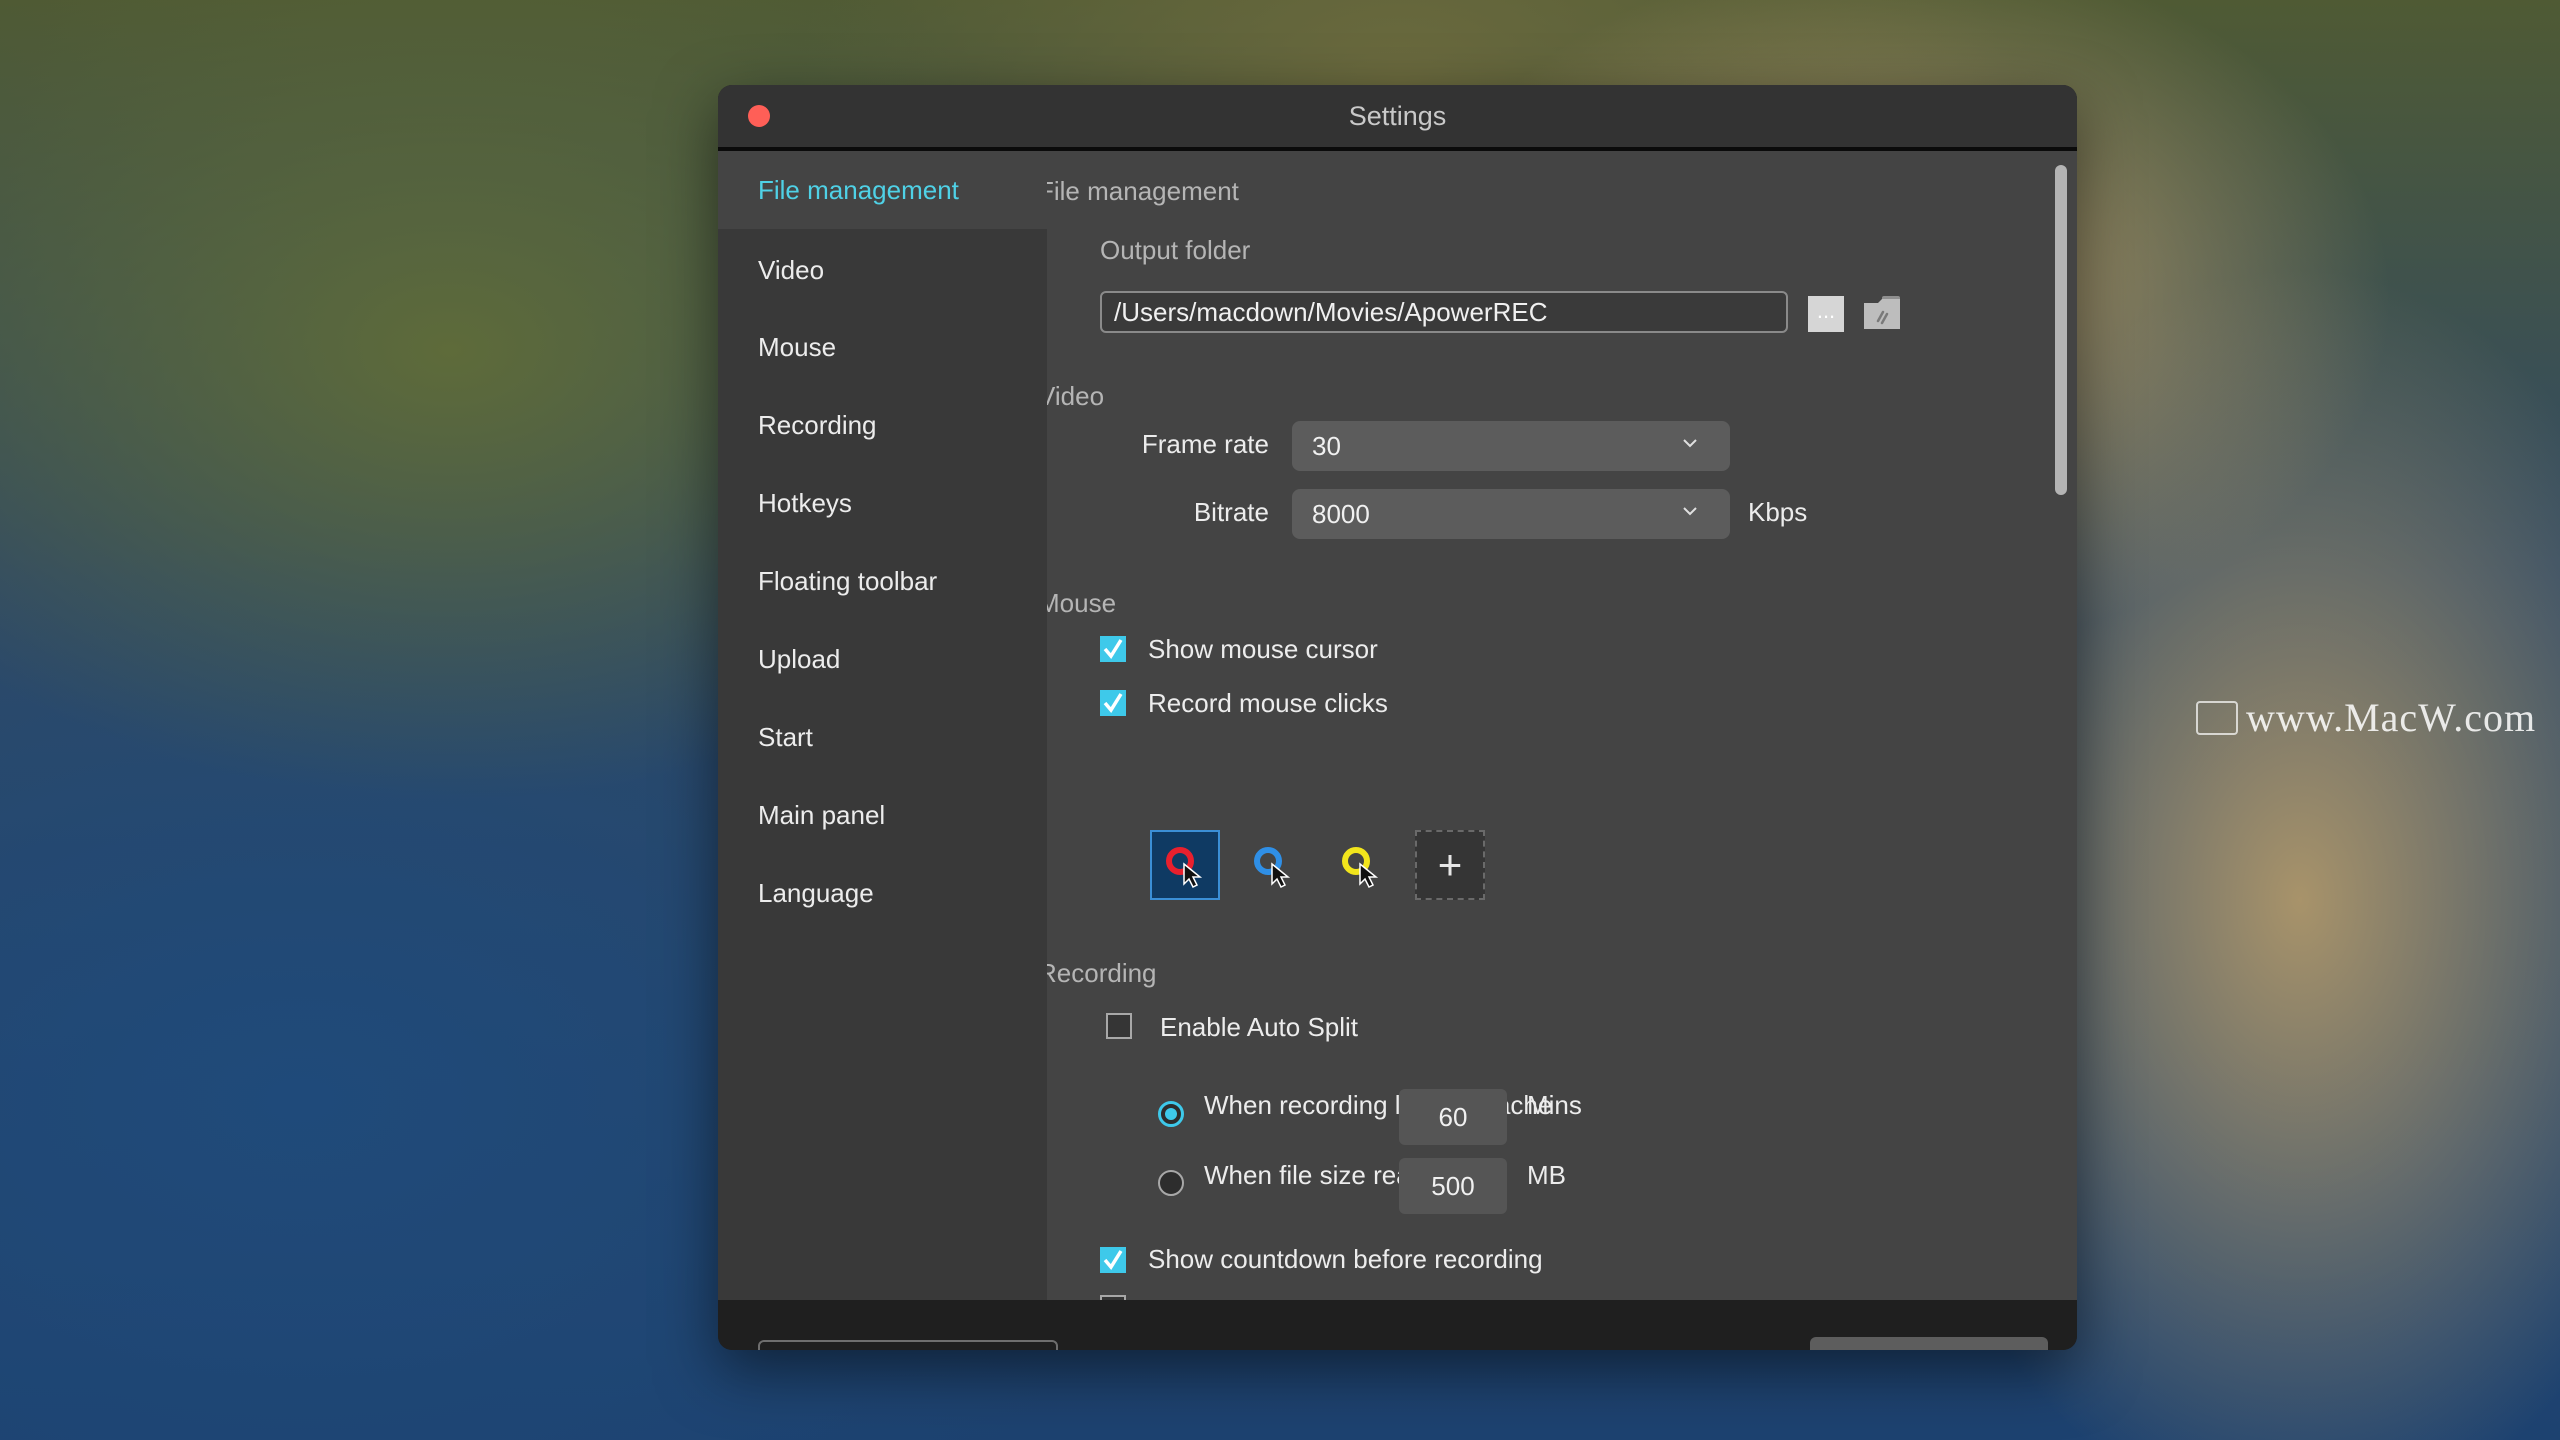  What do you see at coordinates (1511, 514) in the screenshot?
I see `bitrate-select: 8000` at bounding box center [1511, 514].